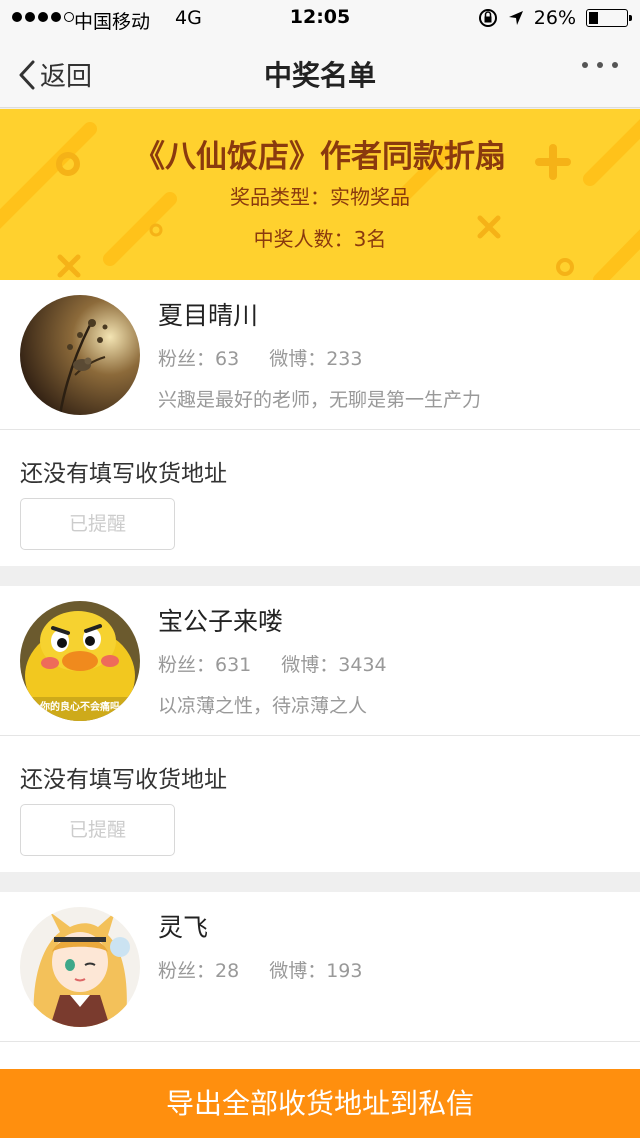 This screenshot has height=1138, width=640. Describe the element at coordinates (272, 663) in the screenshot. I see `winner-stats: 粉丝：631 微博：3434` at that location.